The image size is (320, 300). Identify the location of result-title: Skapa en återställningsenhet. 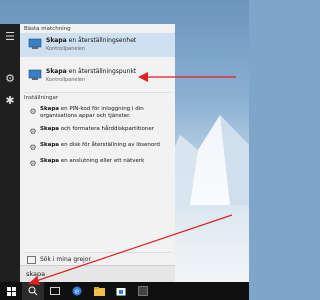
(91, 40).